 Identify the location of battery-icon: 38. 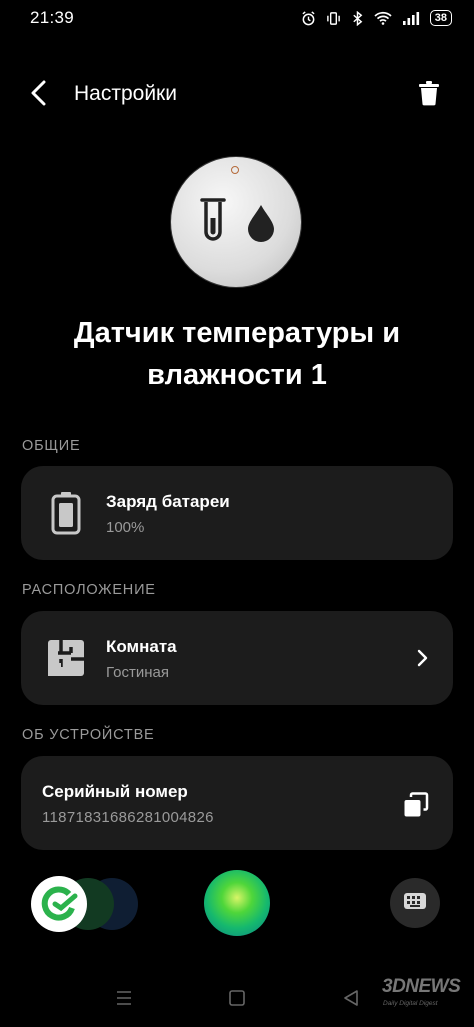
(440, 18).